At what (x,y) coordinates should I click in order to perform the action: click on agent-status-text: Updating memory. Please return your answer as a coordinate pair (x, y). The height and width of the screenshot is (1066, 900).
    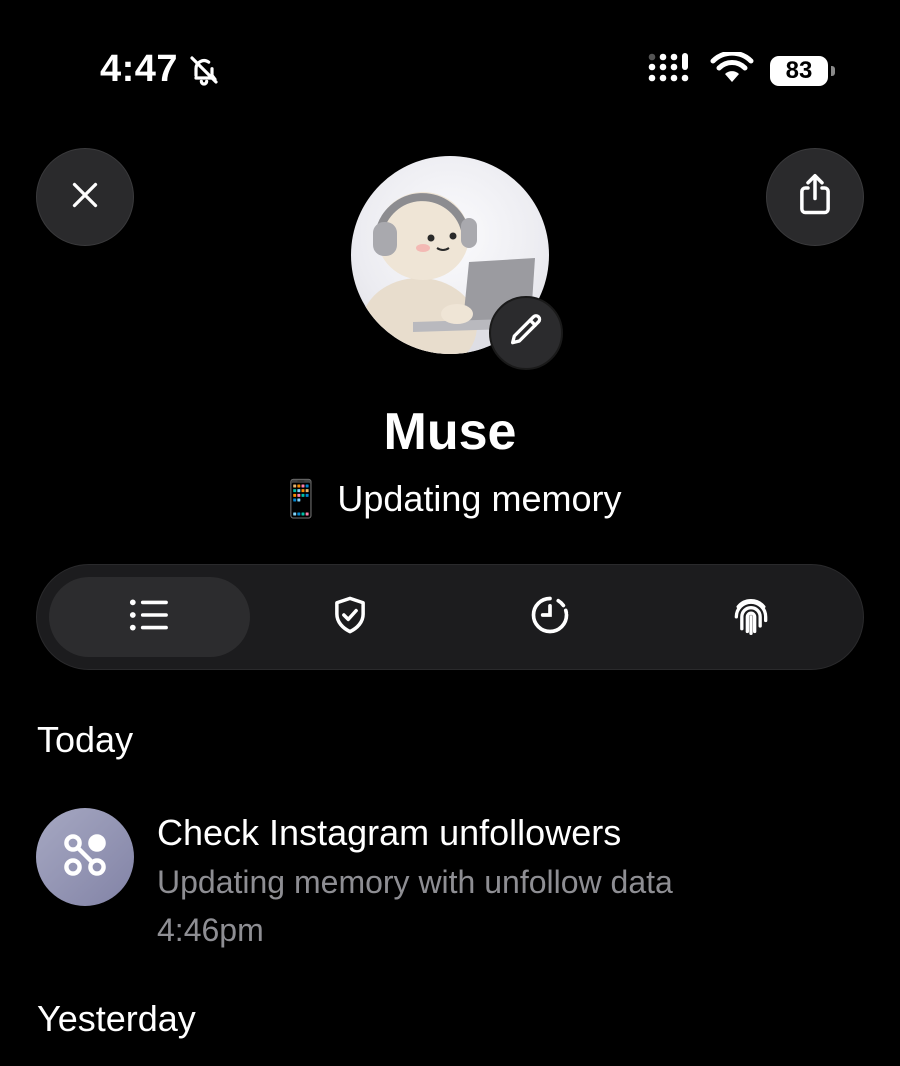
    Looking at the image, I should click on (479, 498).